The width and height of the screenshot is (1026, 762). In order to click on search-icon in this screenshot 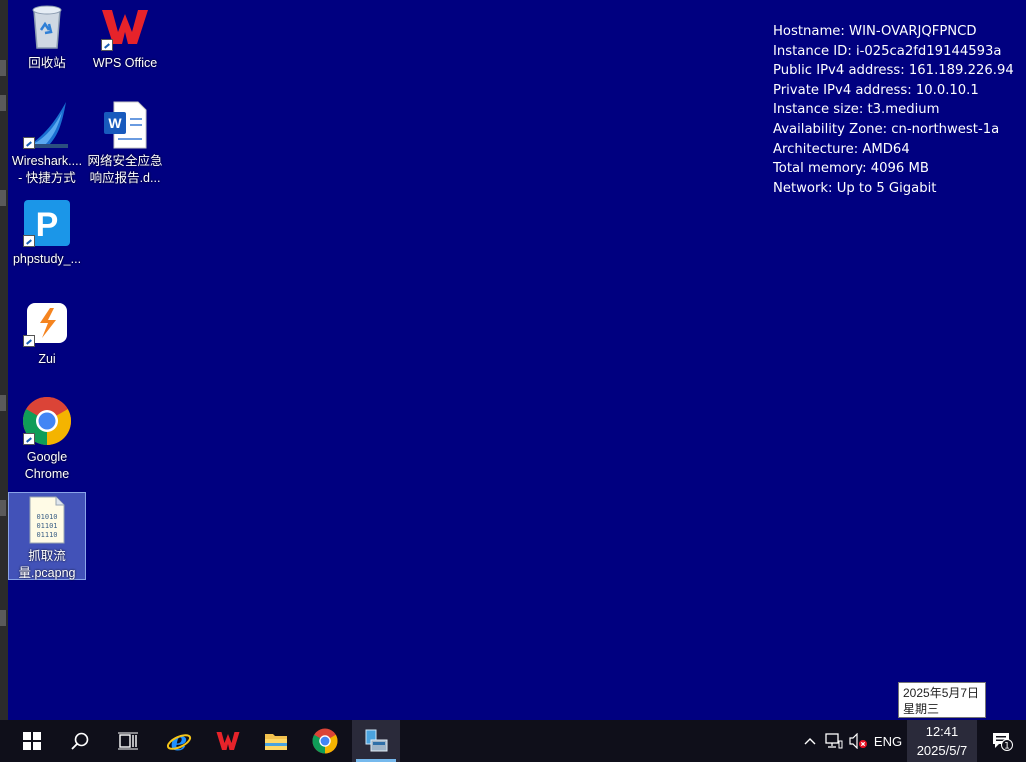, I will do `click(80, 741)`.